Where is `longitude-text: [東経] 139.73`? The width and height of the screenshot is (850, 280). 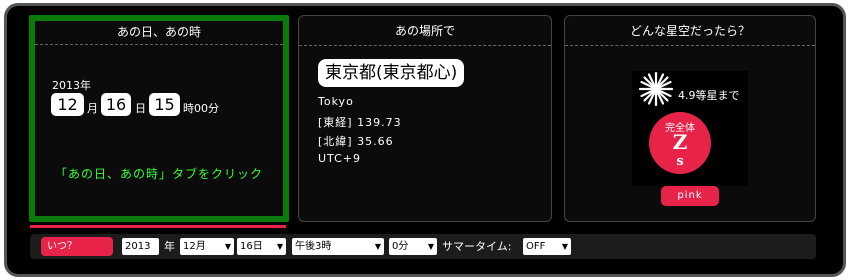 longitude-text: [東経] 139.73 is located at coordinates (360, 122).